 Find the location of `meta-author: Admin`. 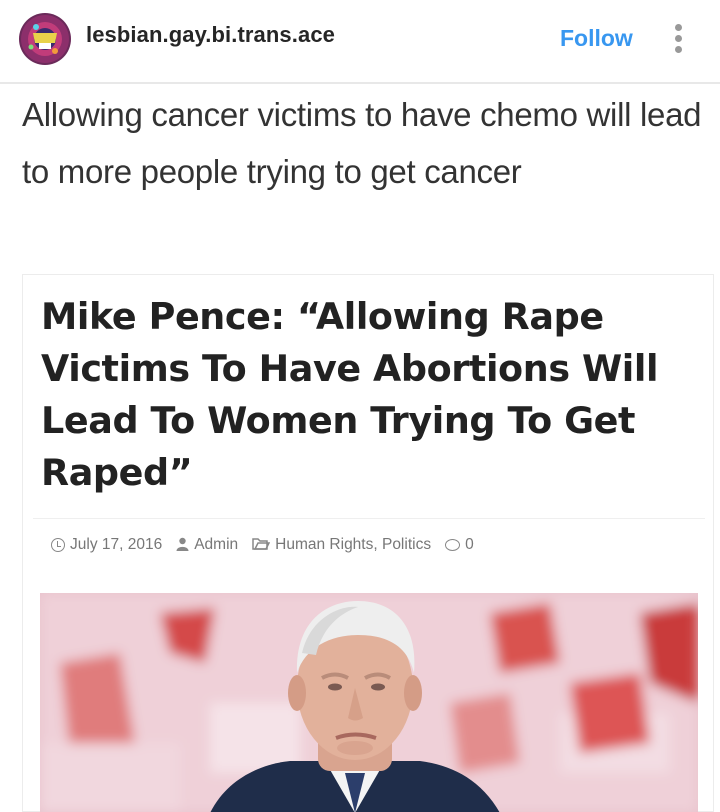

meta-author: Admin is located at coordinates (207, 545).